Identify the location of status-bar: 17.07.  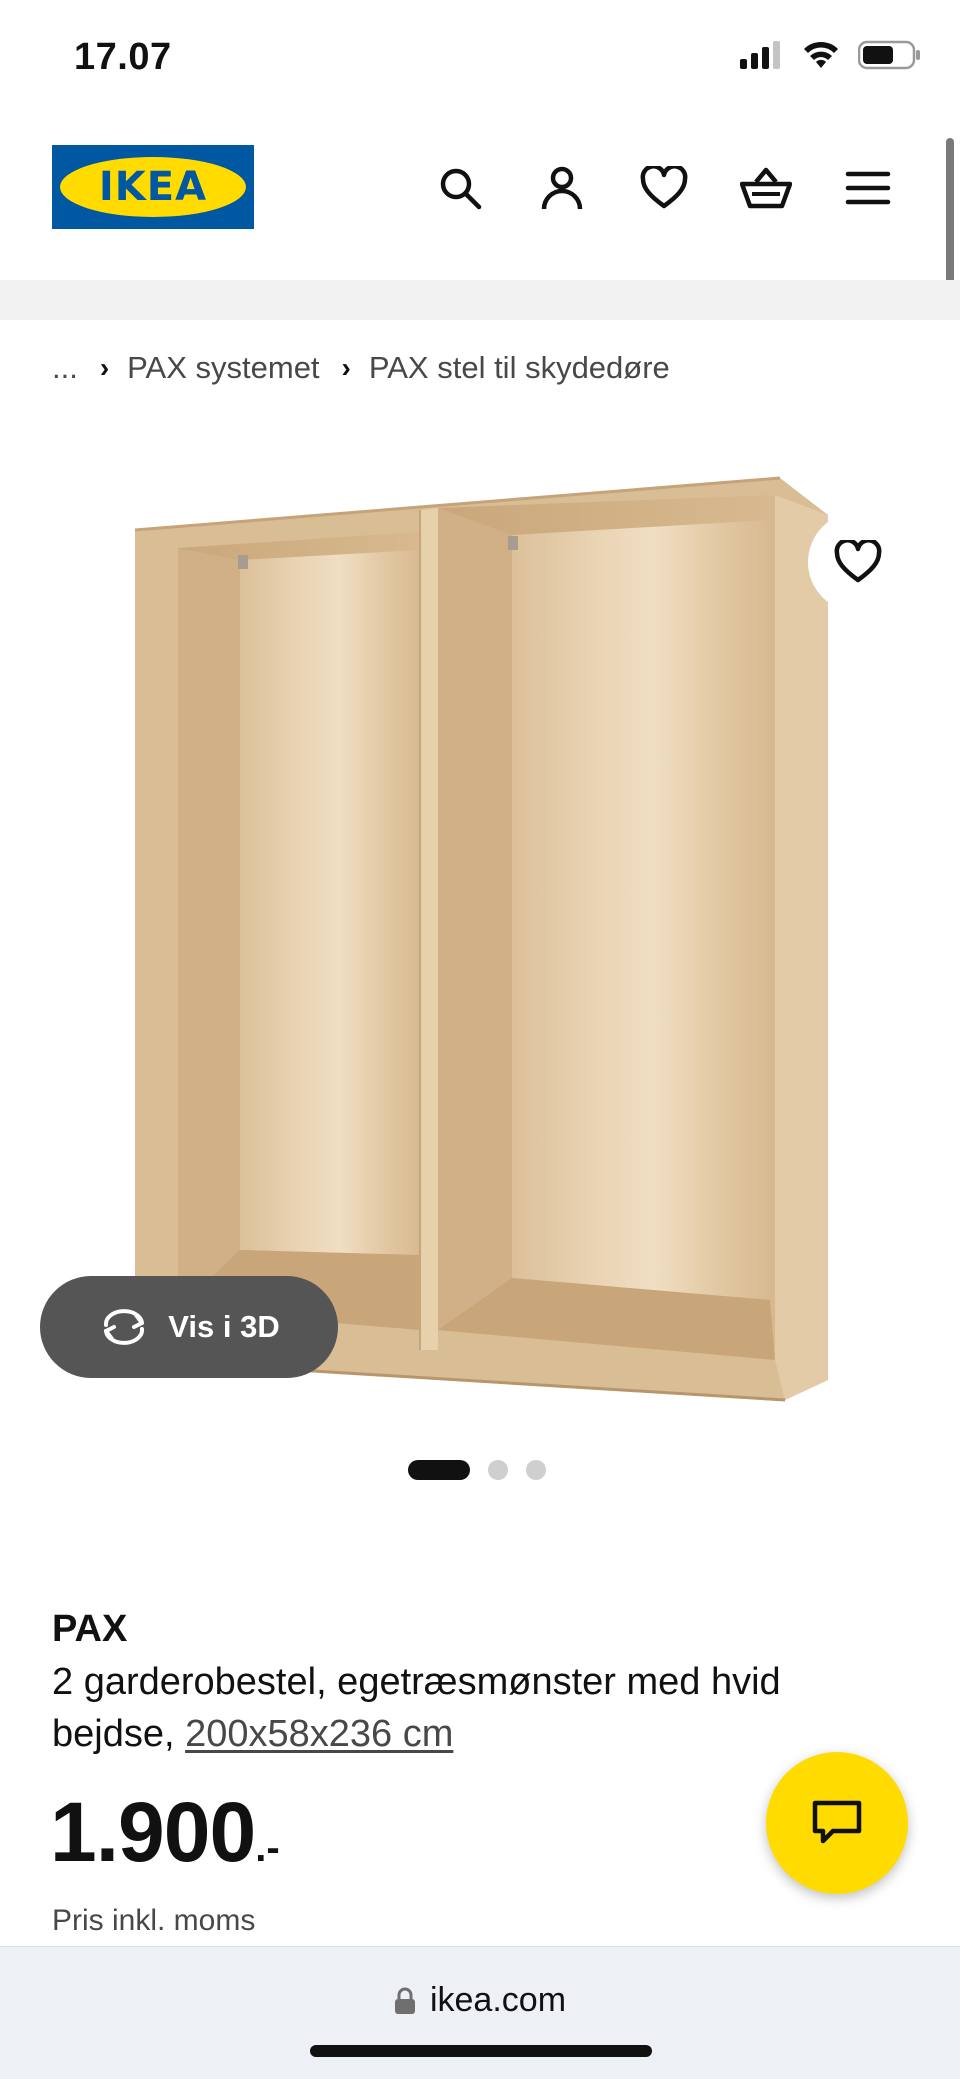
(480, 60).